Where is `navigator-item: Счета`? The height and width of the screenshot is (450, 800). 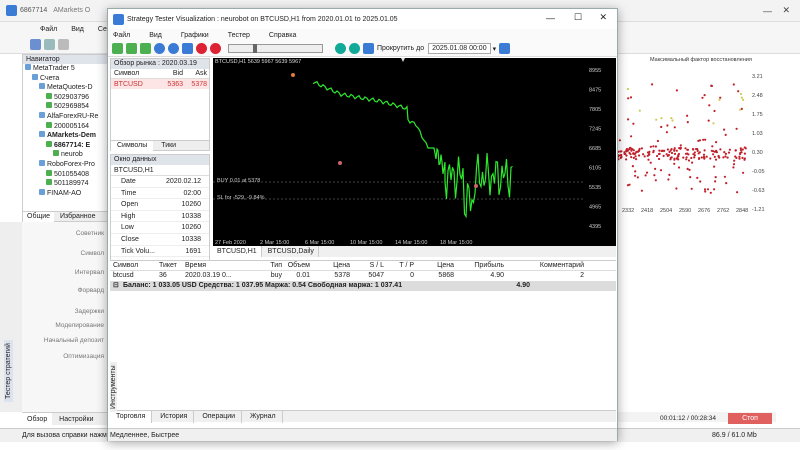
navigator-item: Счета is located at coordinates (67, 78).